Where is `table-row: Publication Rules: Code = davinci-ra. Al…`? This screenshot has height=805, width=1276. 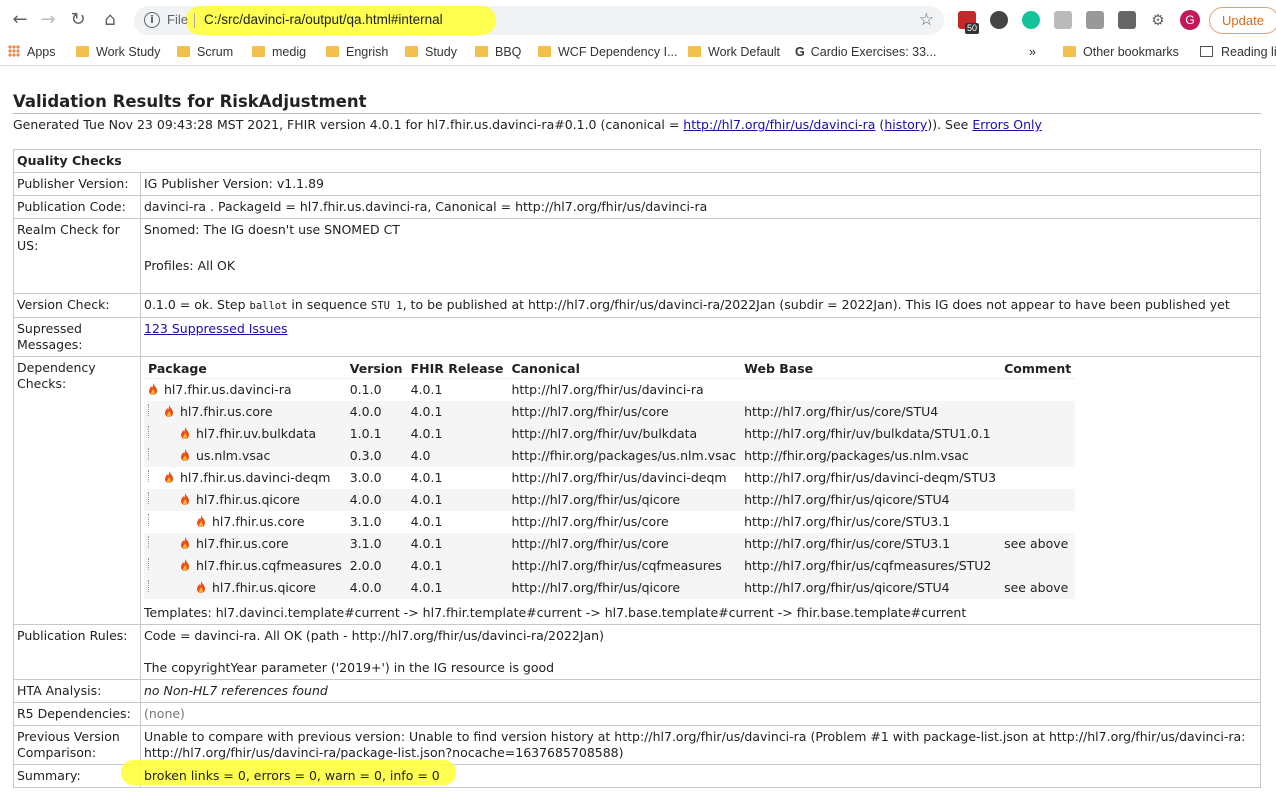
table-row: Publication Rules: Code = davinci-ra. Al… is located at coordinates (637, 652).